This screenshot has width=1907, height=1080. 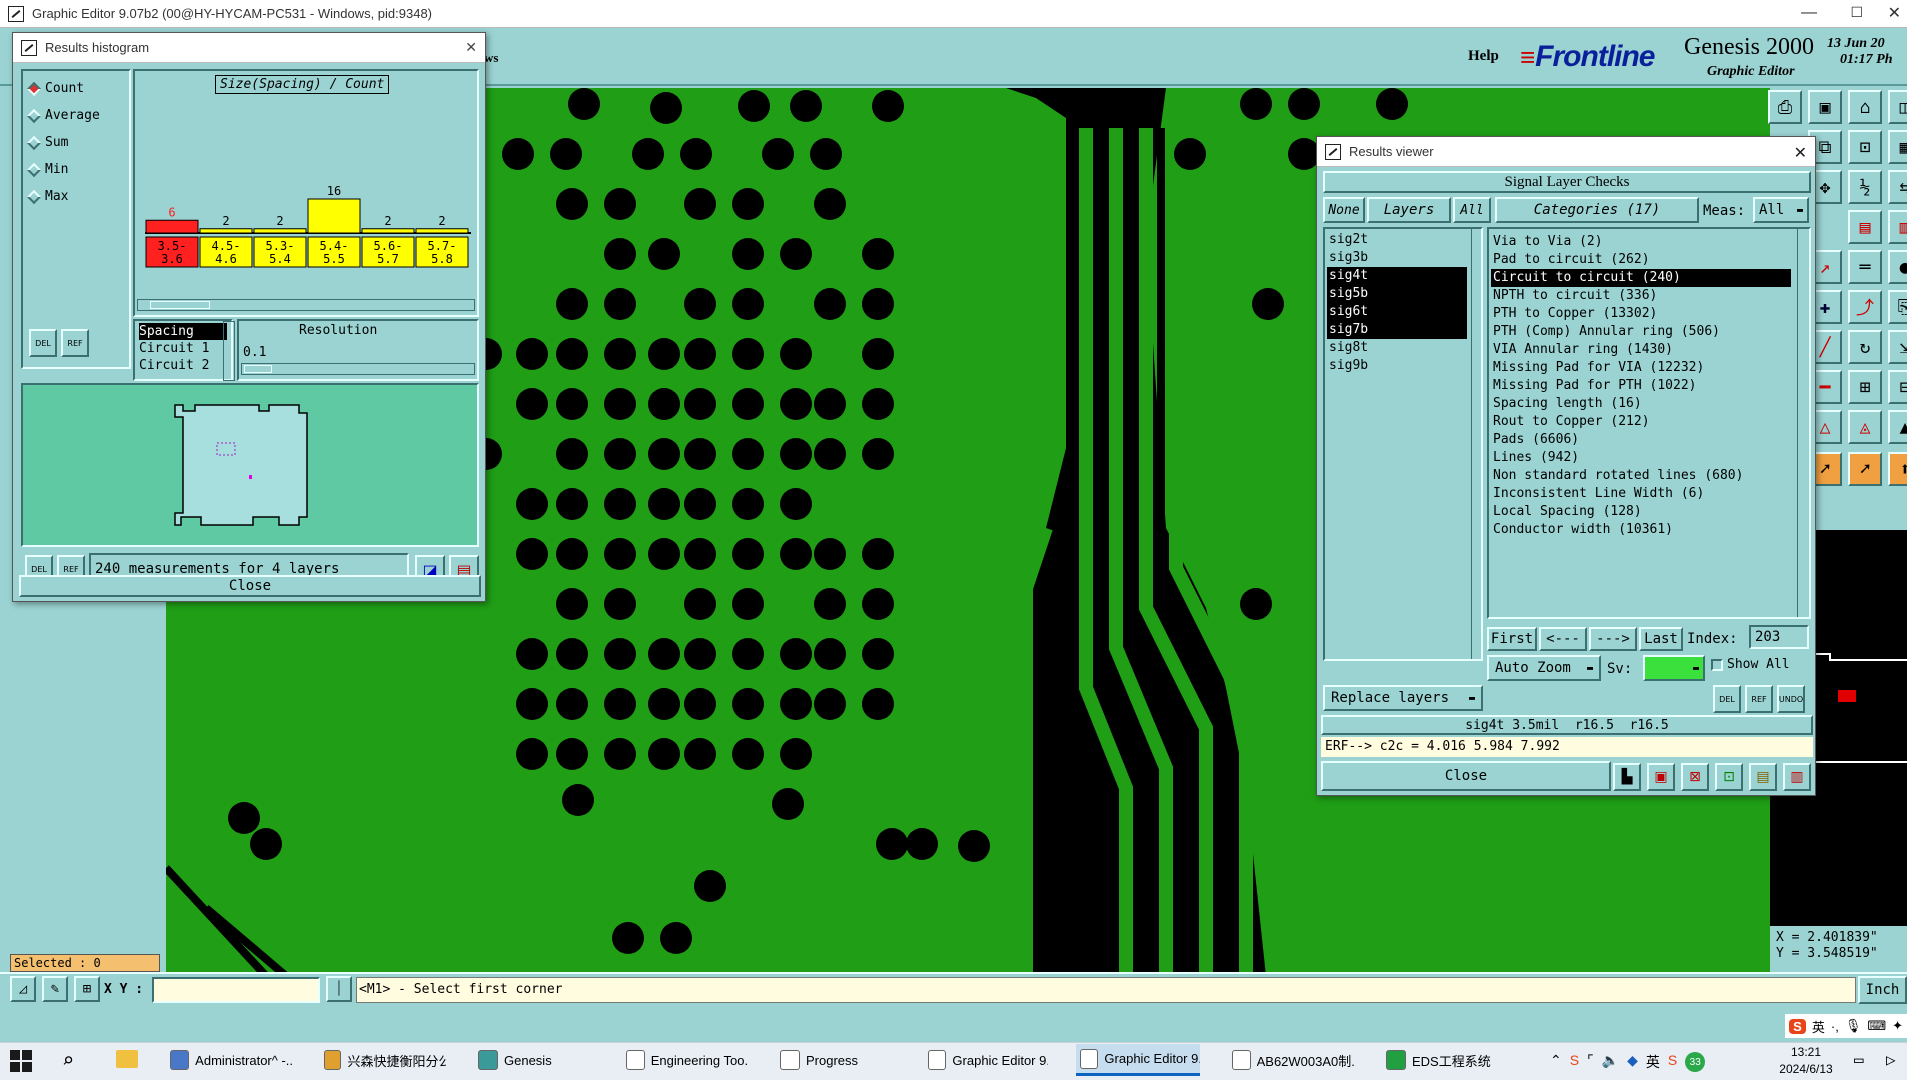 What do you see at coordinates (1397, 312) in the screenshot?
I see `layer-item: sig6t` at bounding box center [1397, 312].